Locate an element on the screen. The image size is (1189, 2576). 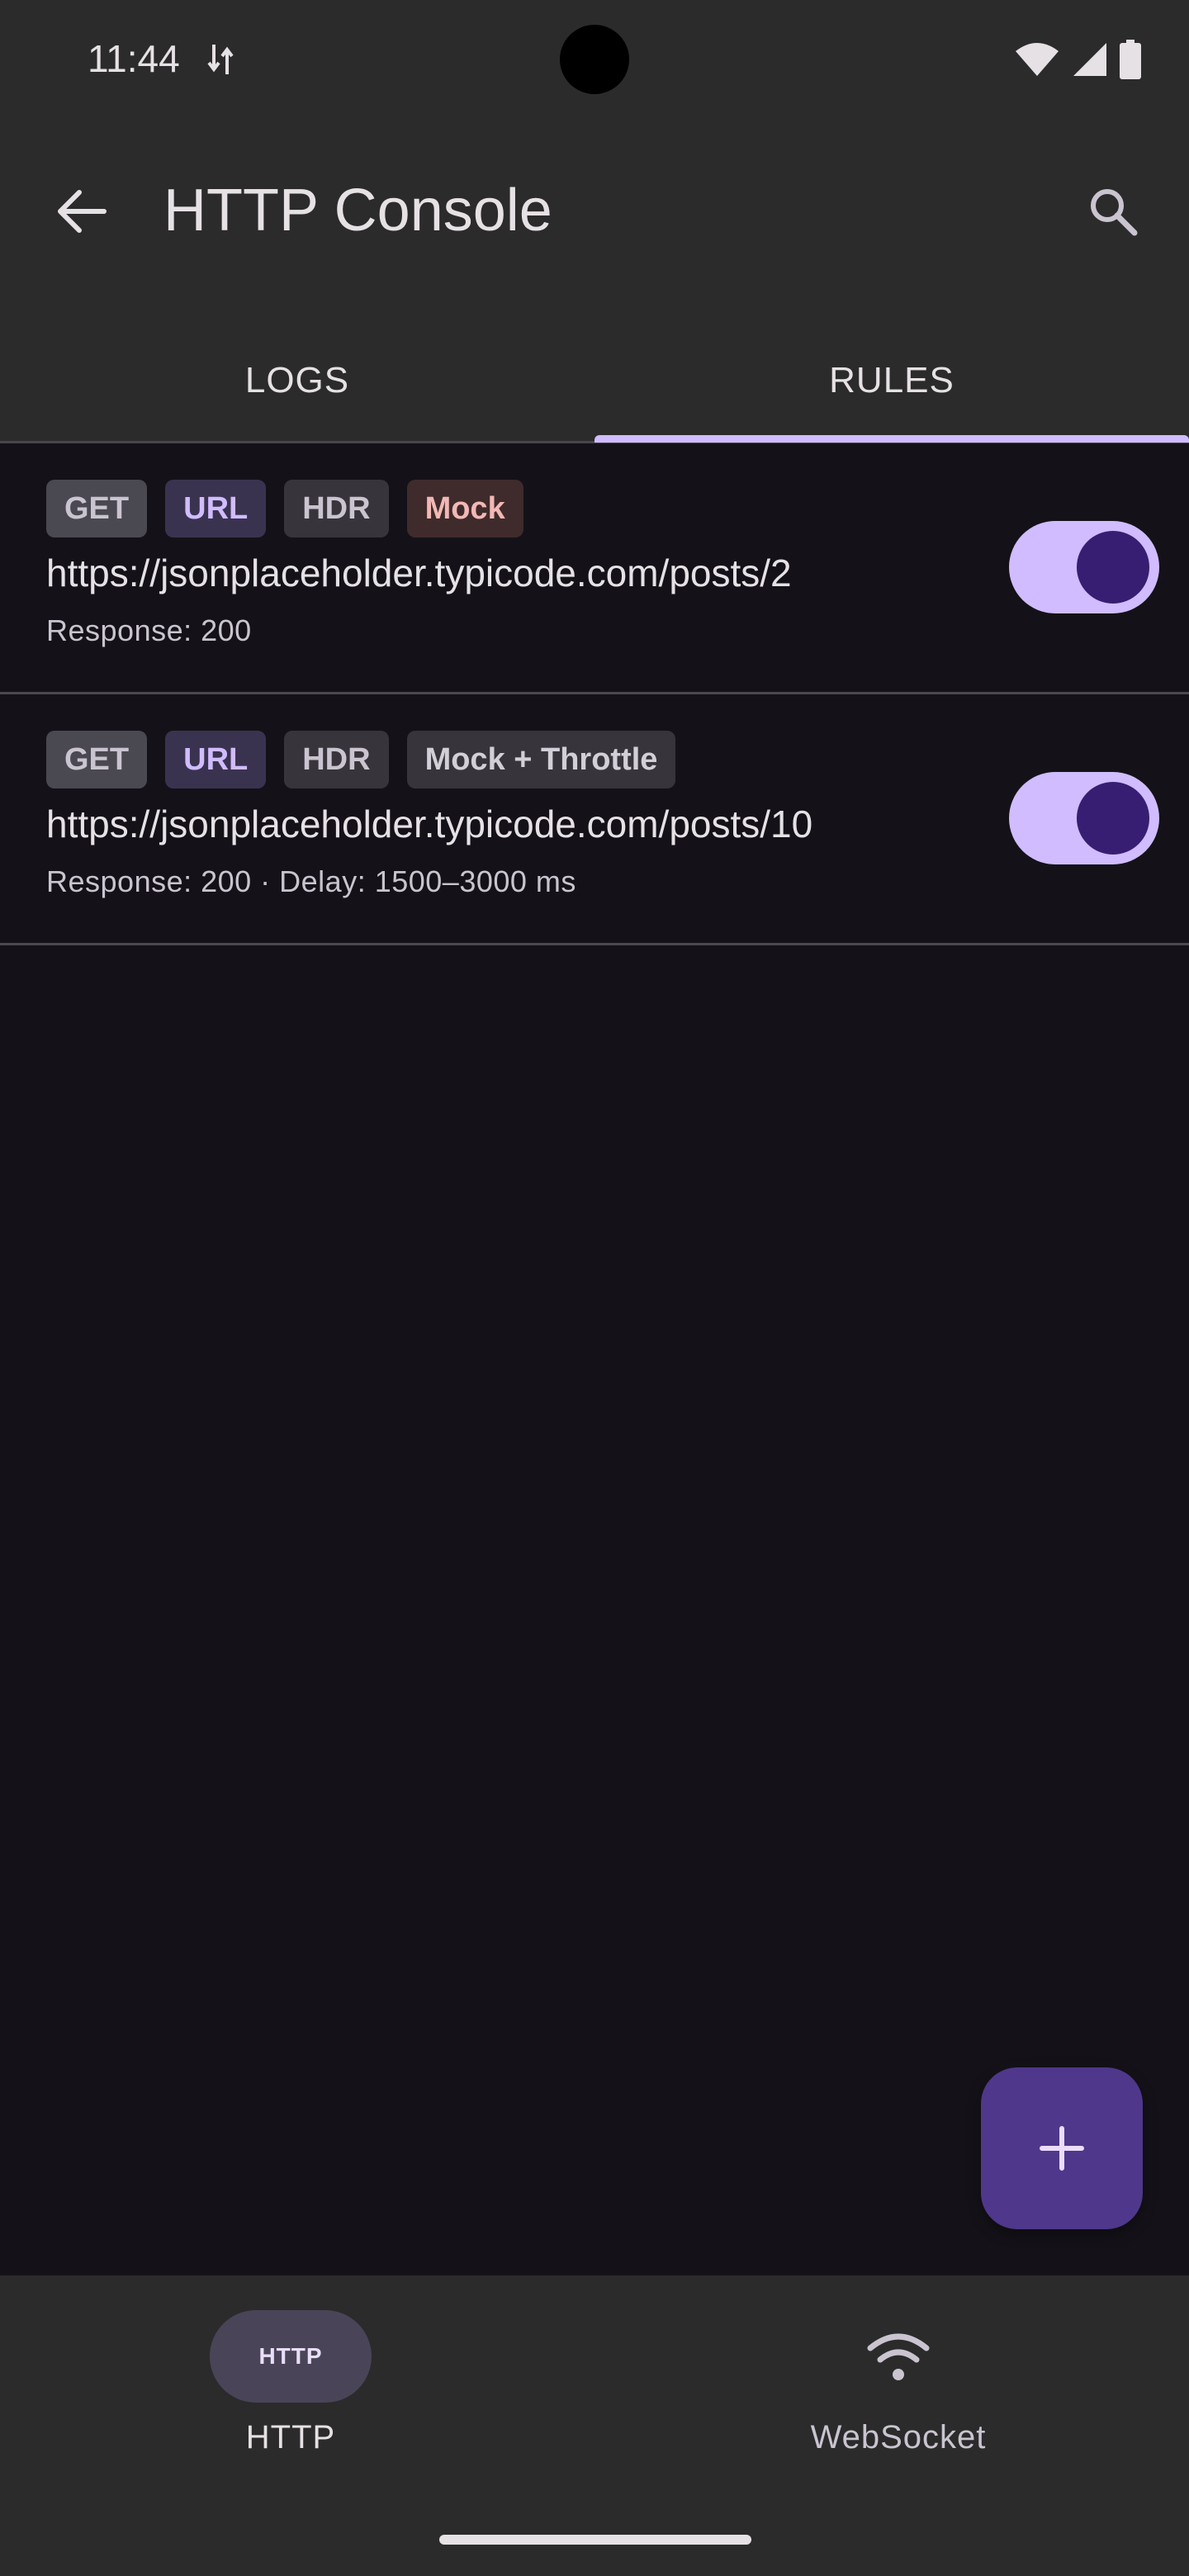
rule-chips: GET URL HDR Mock + Throttle is located at coordinates (361, 759).